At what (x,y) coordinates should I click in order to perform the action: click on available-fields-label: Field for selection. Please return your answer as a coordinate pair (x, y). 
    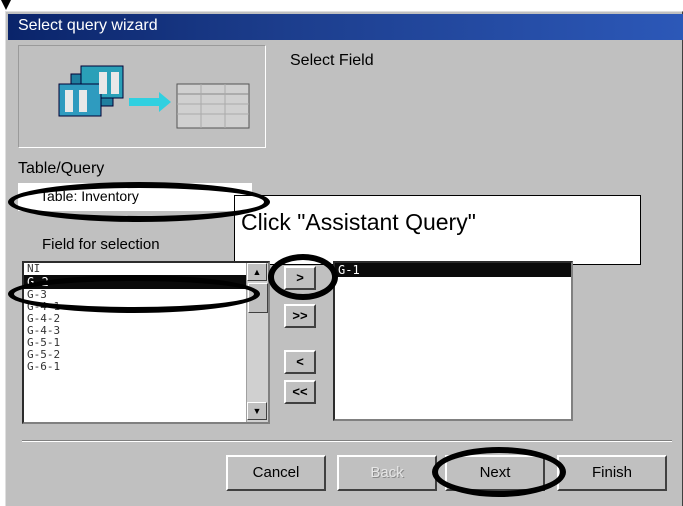
    Looking at the image, I should click on (101, 244).